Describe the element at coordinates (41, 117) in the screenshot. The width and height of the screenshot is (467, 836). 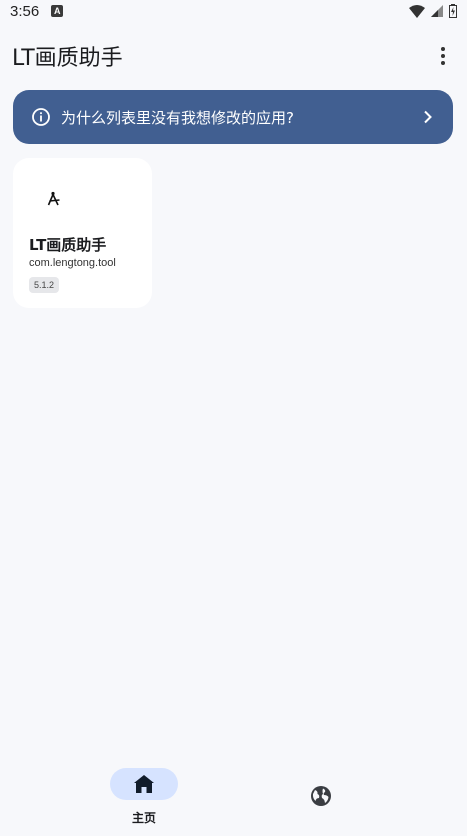
I see `info-icon` at that location.